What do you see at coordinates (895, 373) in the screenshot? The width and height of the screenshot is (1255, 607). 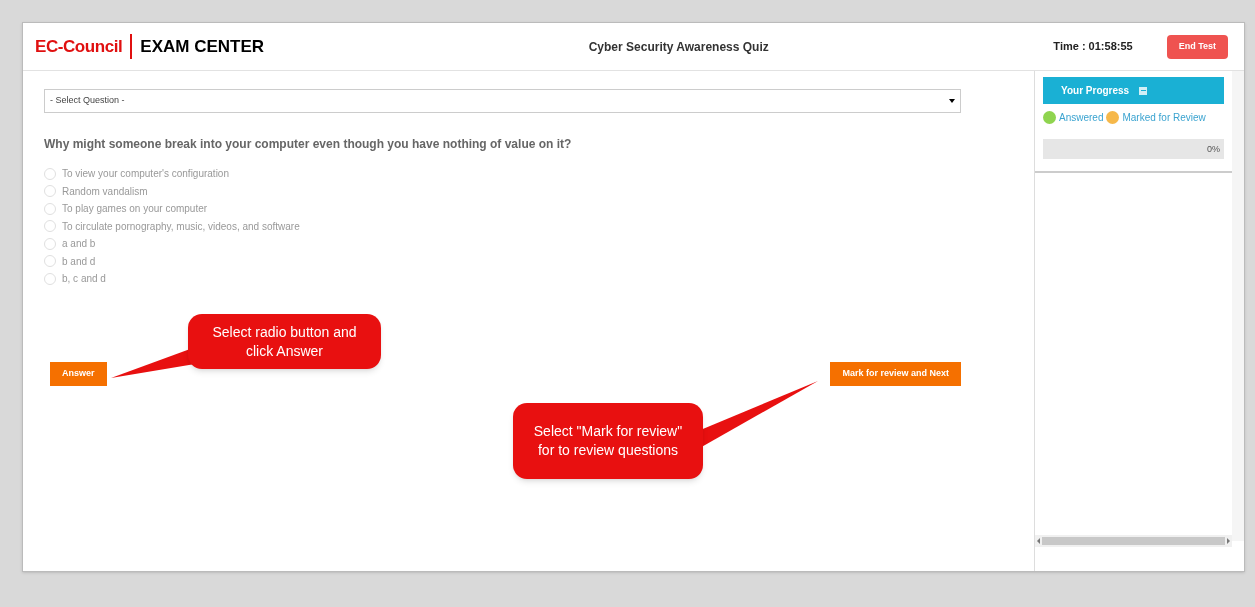 I see `mark-for-review-button: Mark for review and Next` at bounding box center [895, 373].